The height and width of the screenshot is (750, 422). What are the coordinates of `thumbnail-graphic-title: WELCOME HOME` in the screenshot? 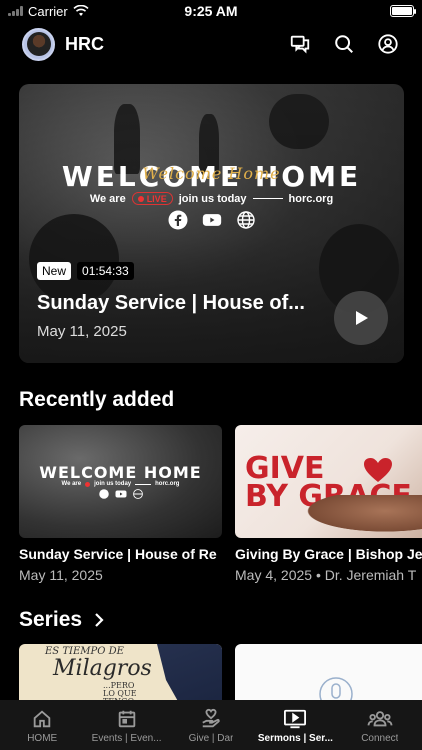 It's located at (120, 472).